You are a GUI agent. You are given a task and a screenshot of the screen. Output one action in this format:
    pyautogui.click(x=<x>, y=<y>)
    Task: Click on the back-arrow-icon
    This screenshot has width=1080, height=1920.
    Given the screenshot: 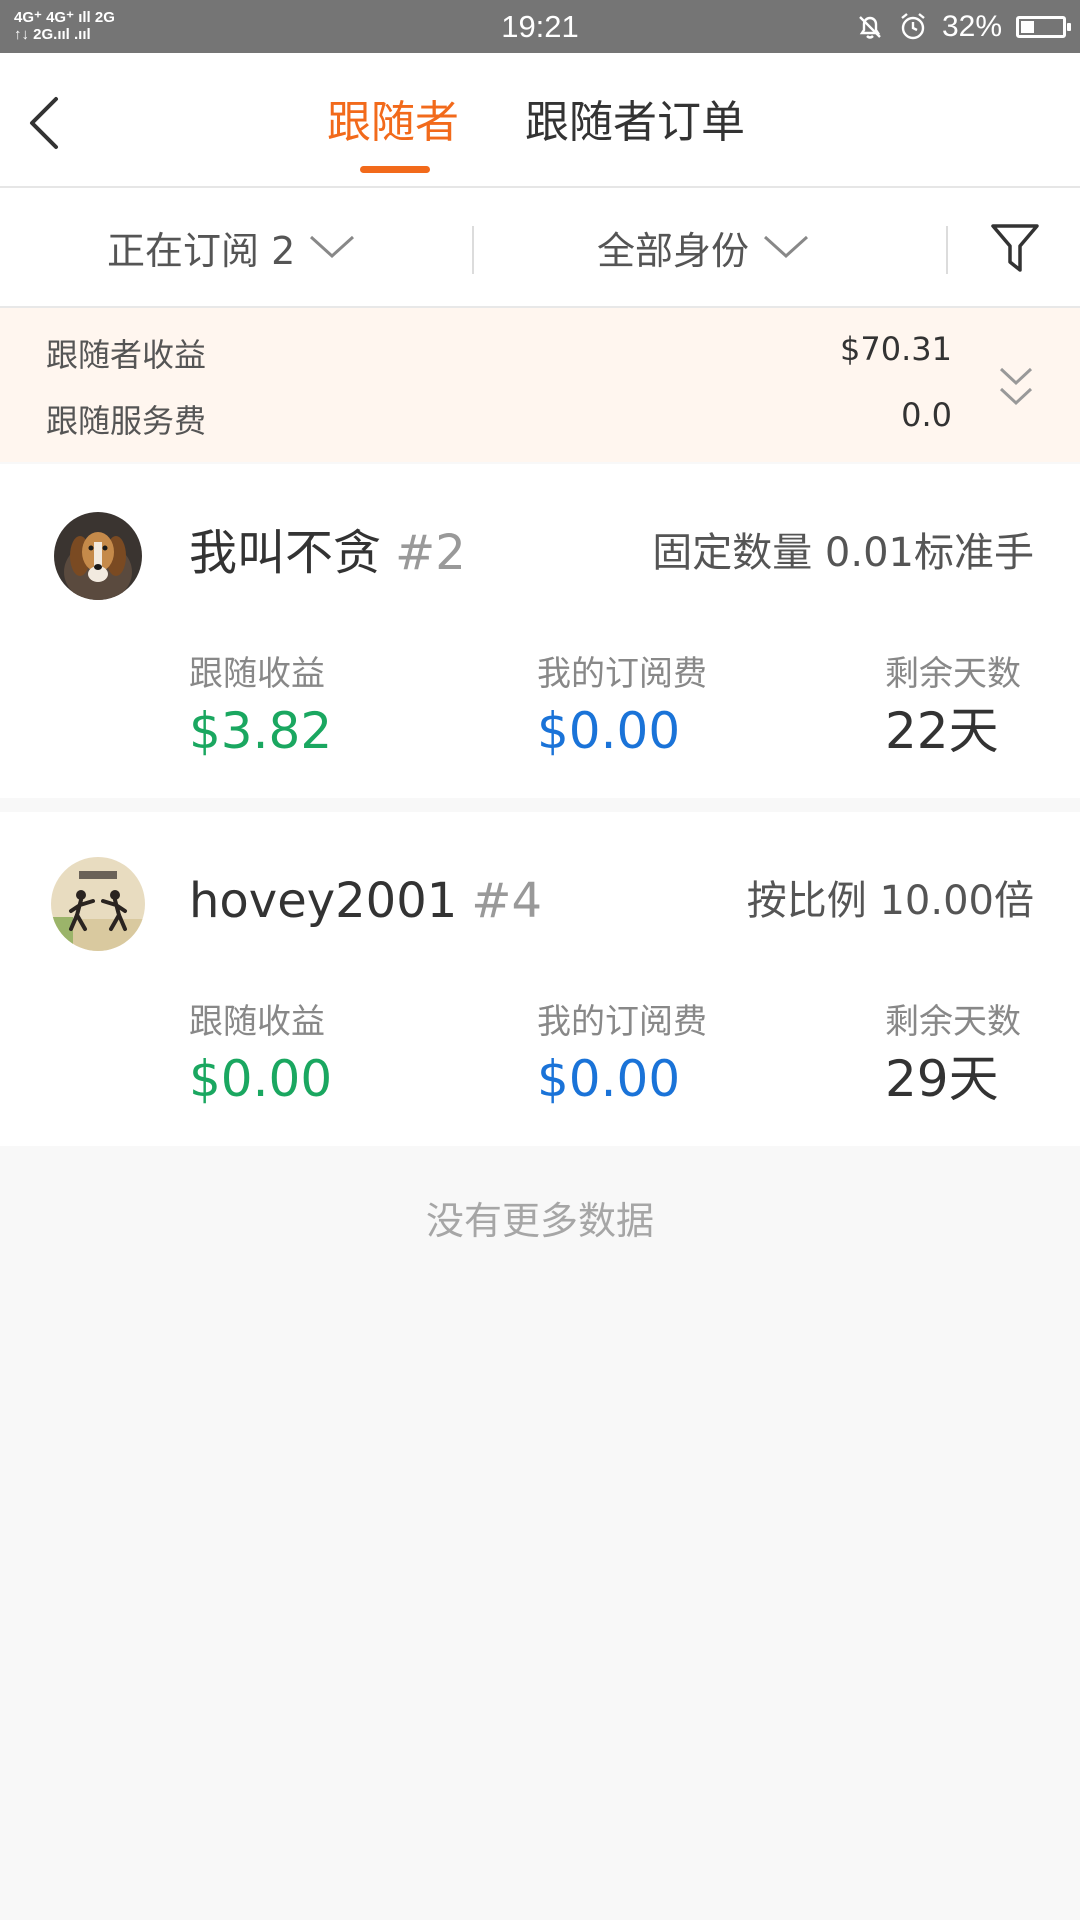 What is the action you would take?
    pyautogui.click(x=47, y=123)
    